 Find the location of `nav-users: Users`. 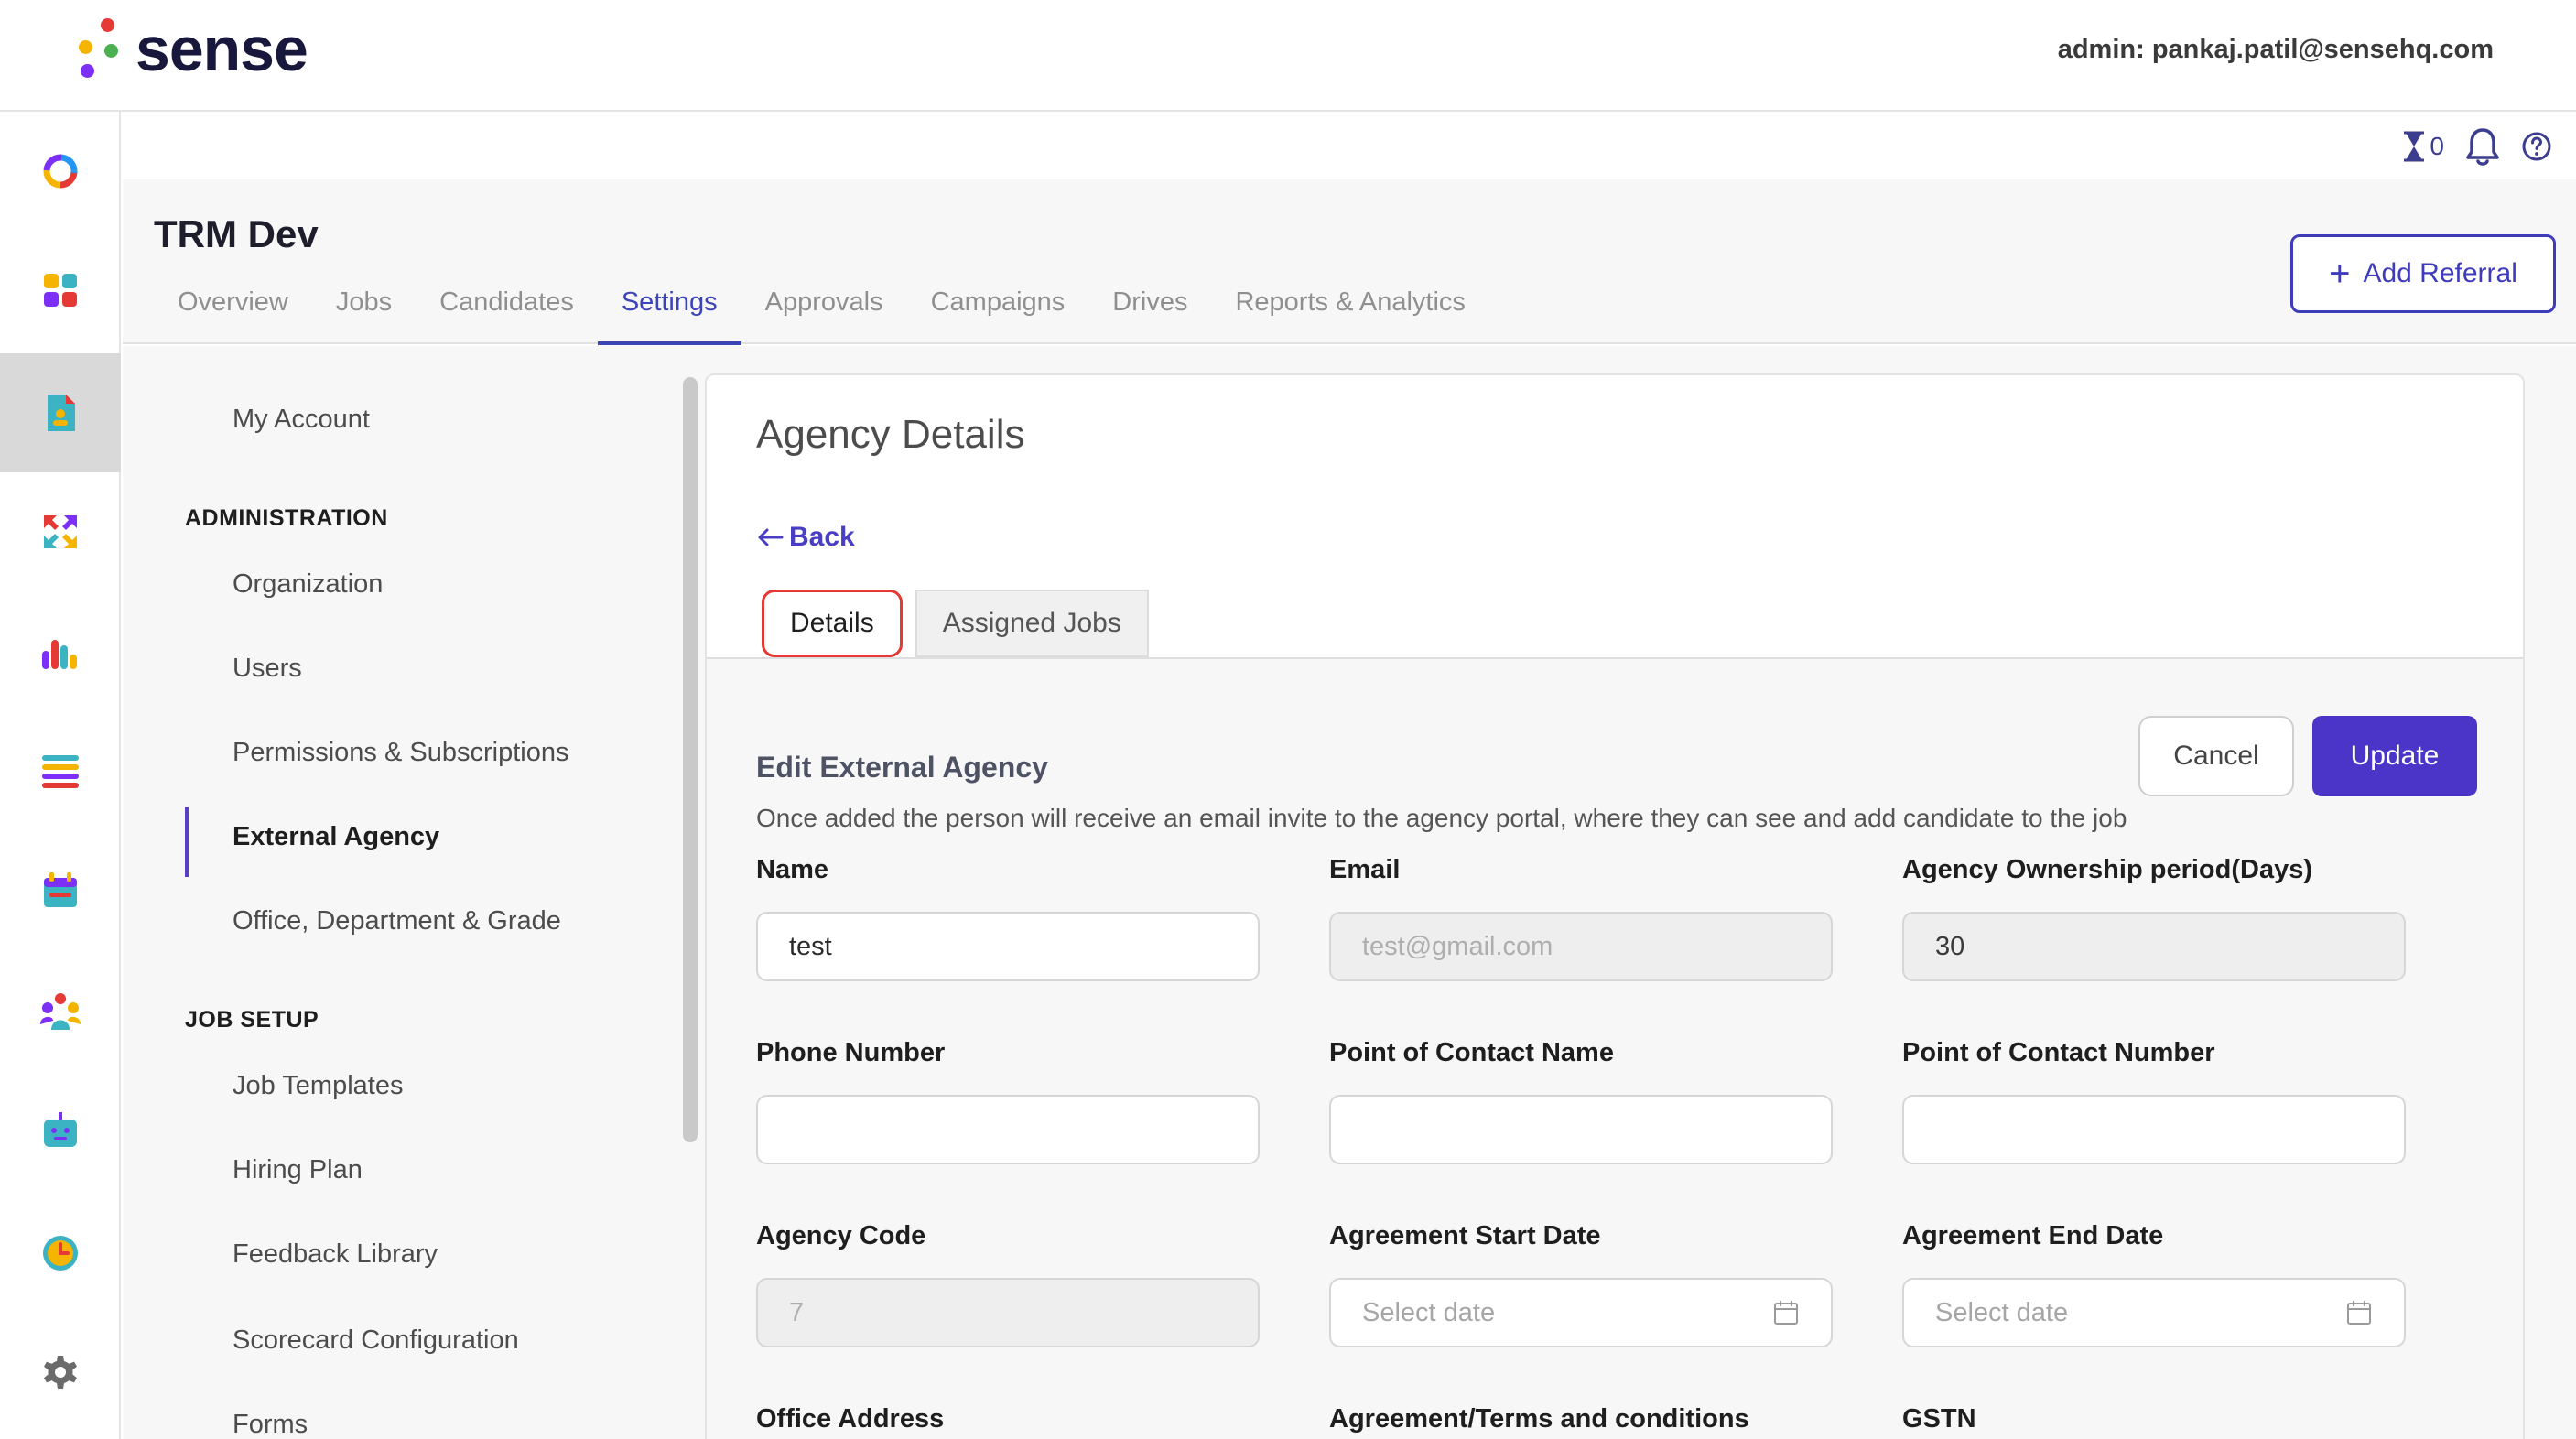

nav-users: Users is located at coordinates (268, 669).